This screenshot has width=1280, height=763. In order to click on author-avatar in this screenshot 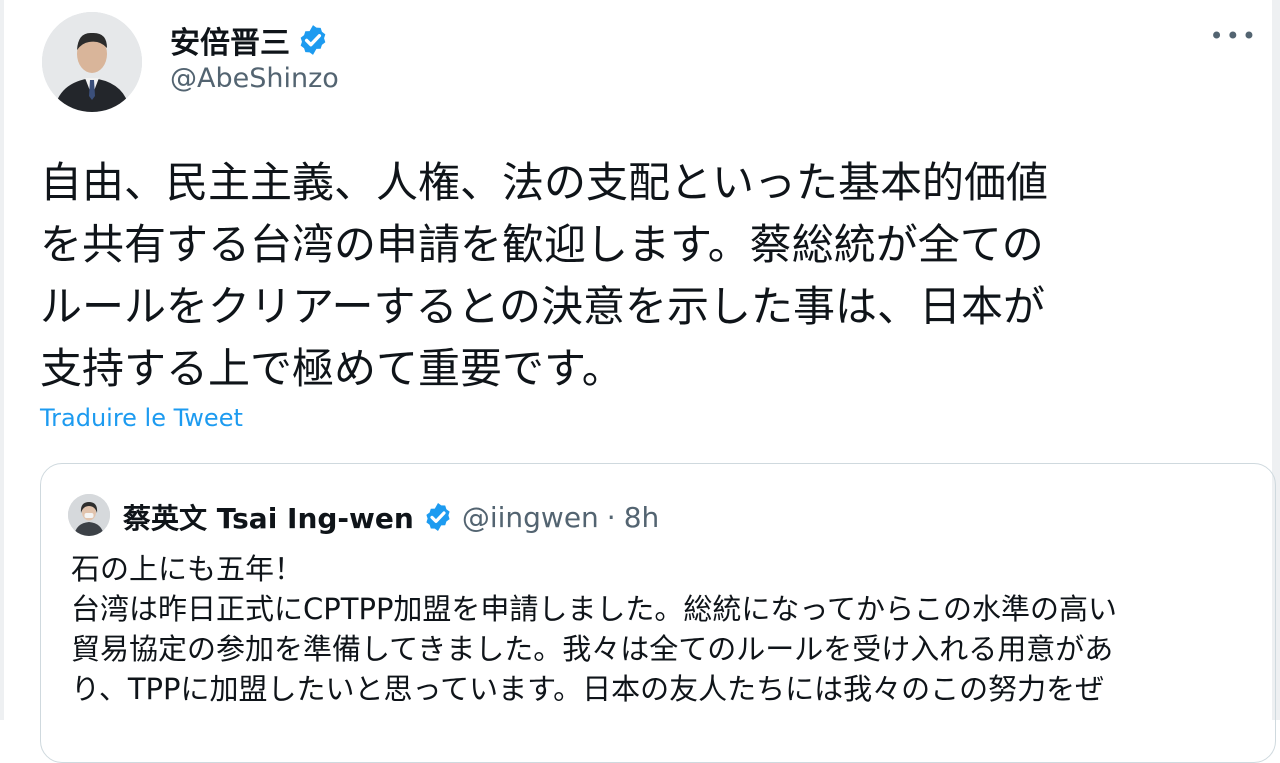, I will do `click(92, 62)`.